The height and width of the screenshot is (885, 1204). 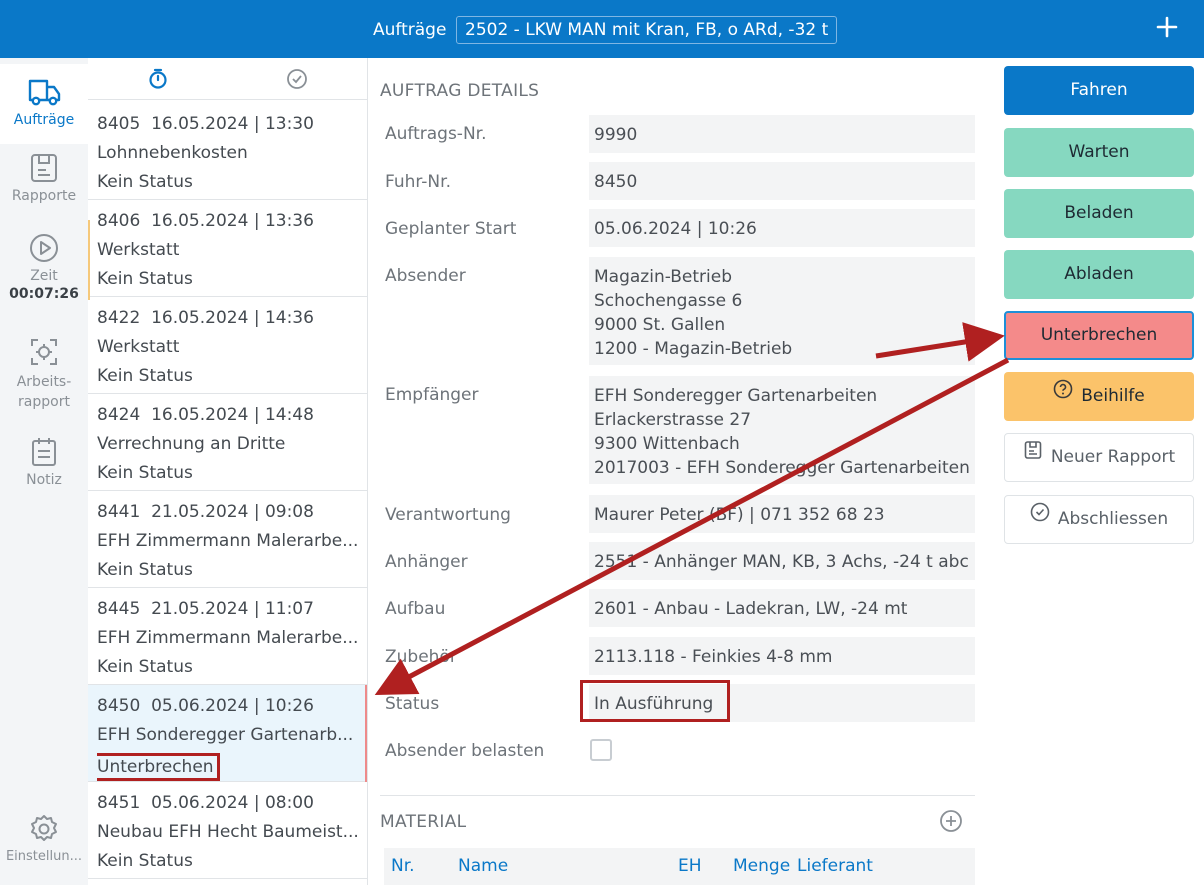 I want to click on detail-value-fuhr-nr: 8450, so click(x=782, y=181).